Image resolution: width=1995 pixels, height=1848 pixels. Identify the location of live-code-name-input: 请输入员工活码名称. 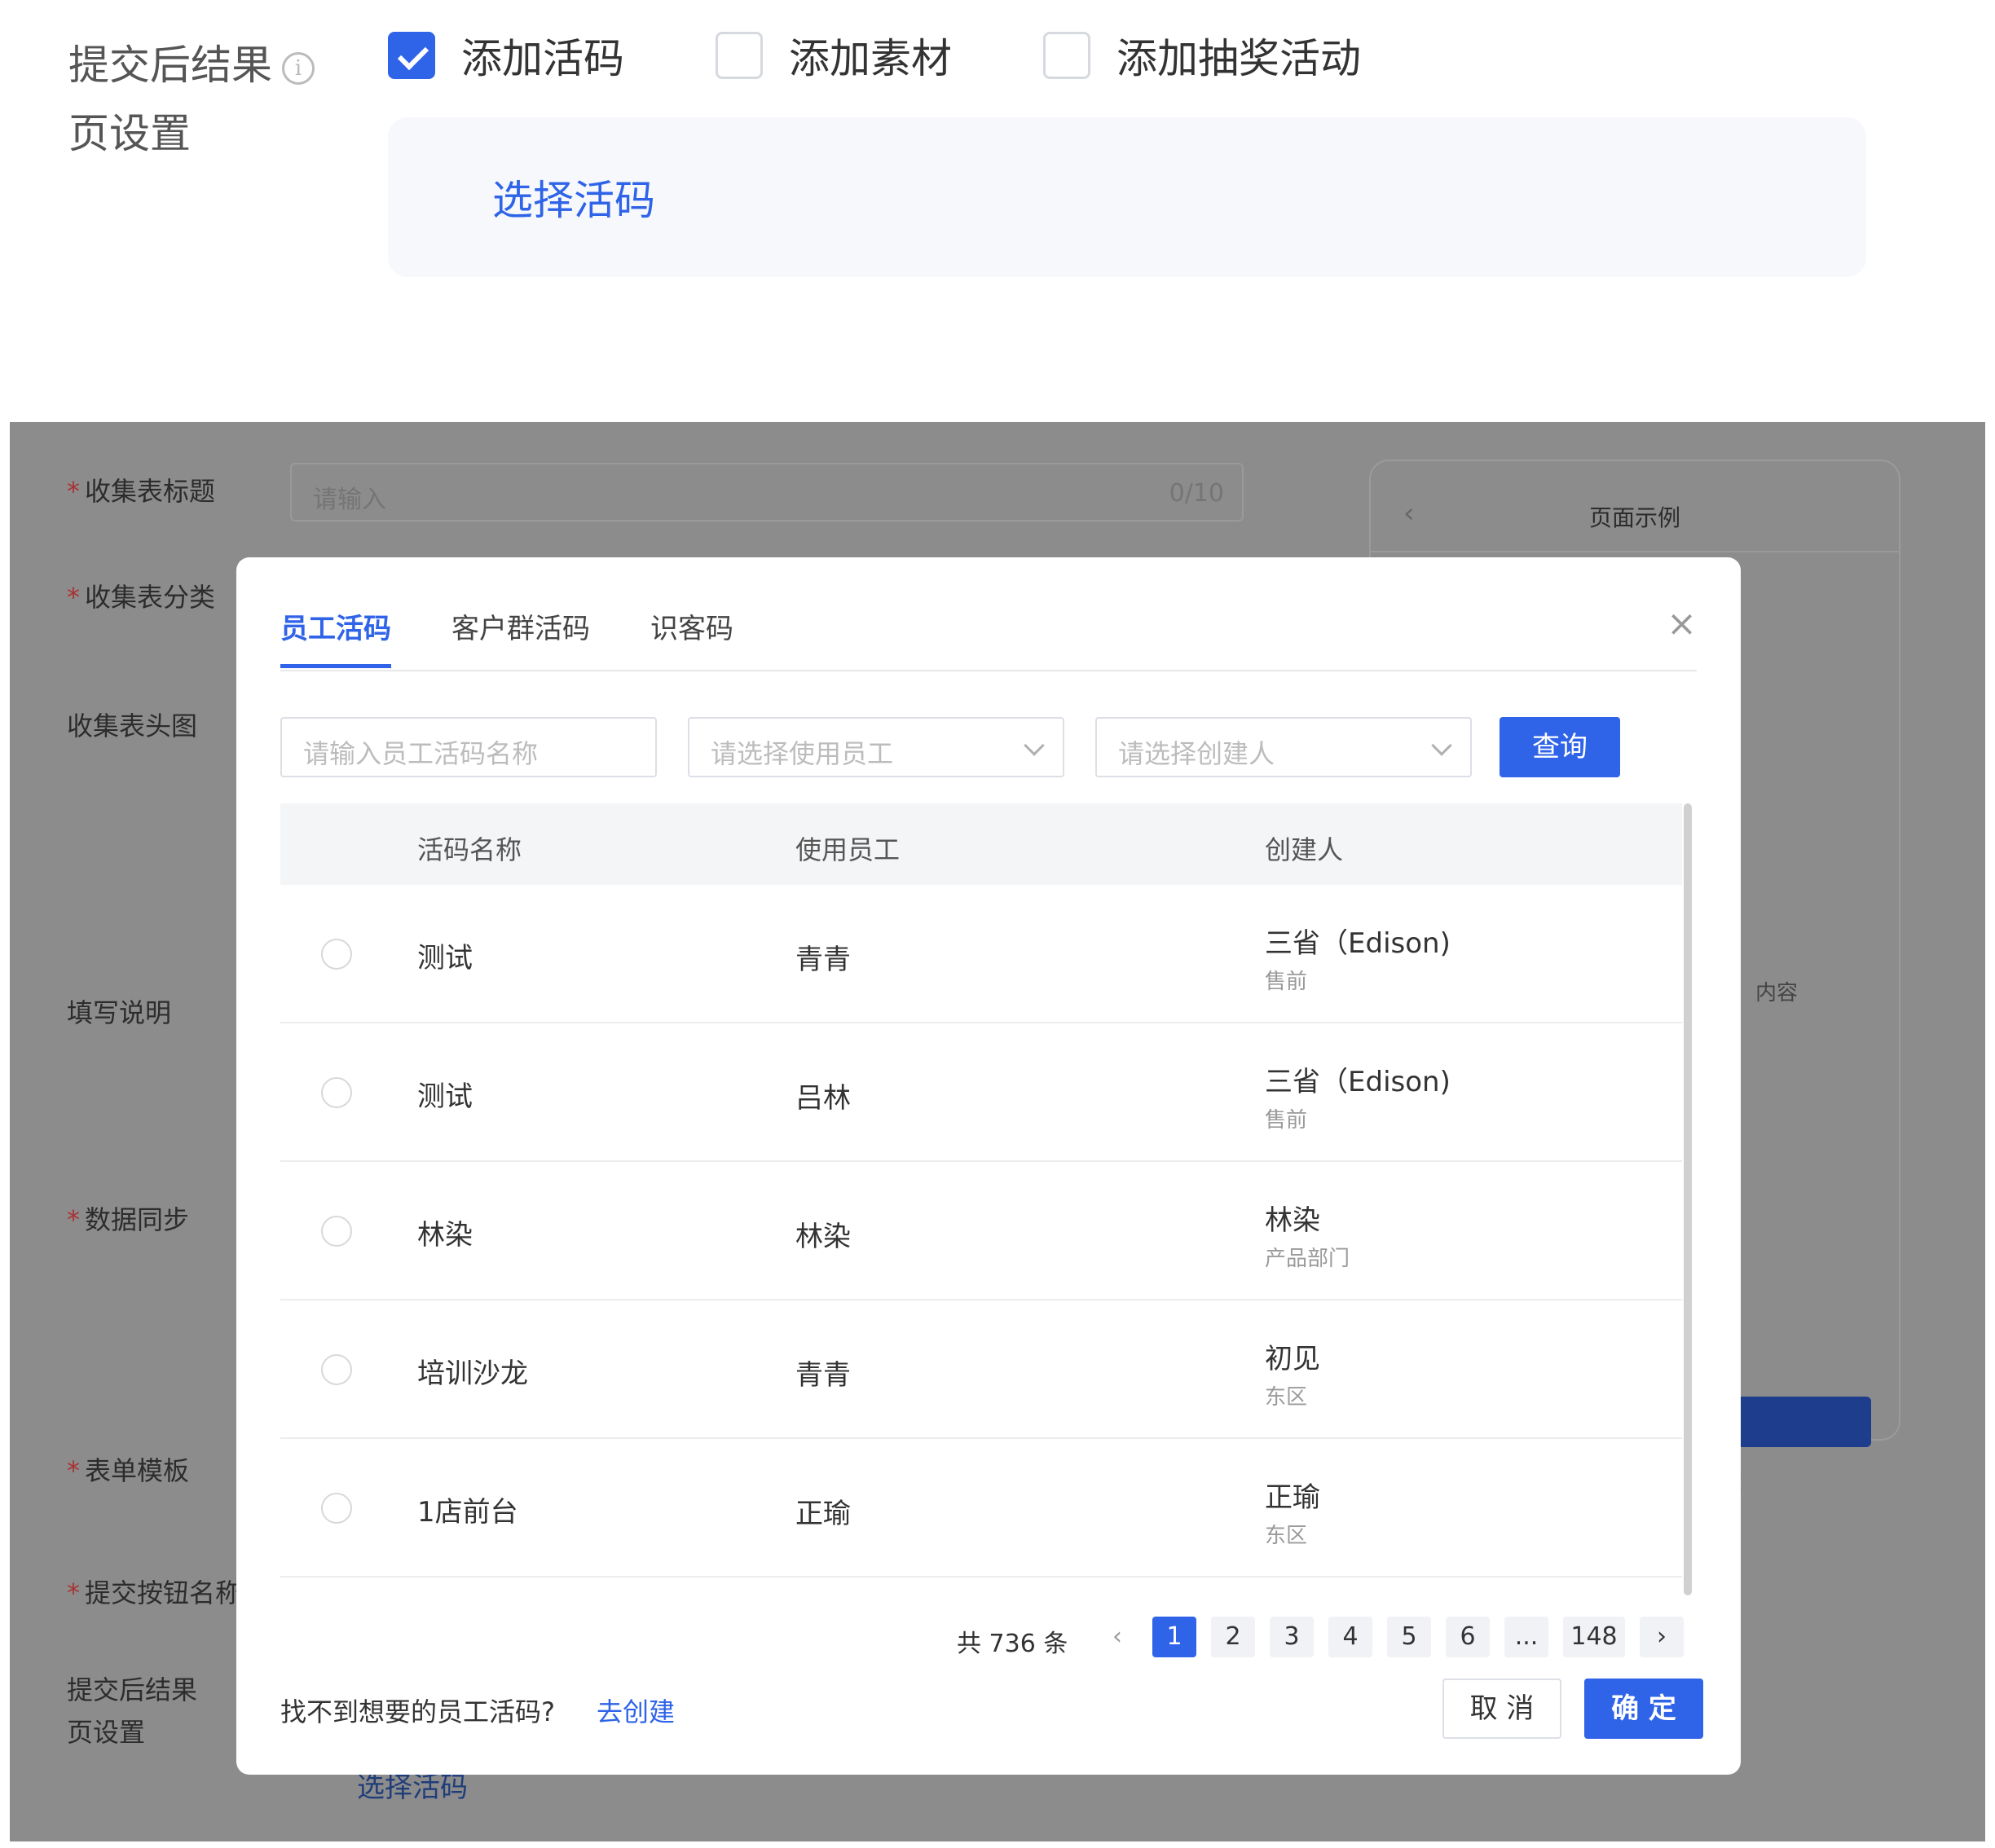
(468, 747).